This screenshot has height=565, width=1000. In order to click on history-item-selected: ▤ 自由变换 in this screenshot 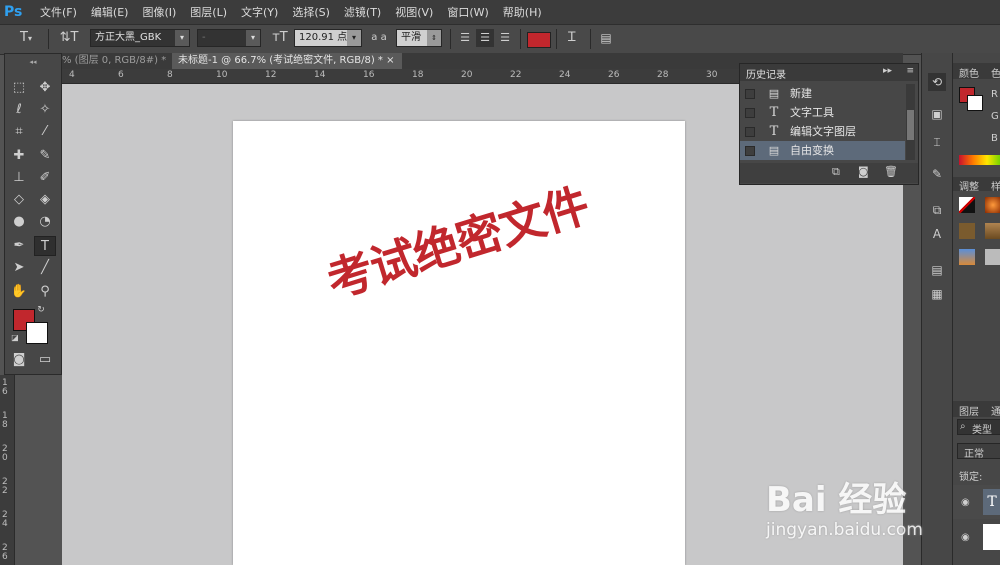, I will do `click(822, 150)`.